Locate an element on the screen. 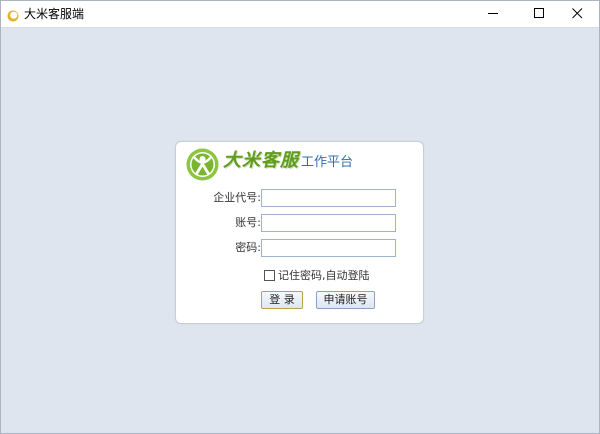  company-code-row: 企业代号: is located at coordinates (299, 198).